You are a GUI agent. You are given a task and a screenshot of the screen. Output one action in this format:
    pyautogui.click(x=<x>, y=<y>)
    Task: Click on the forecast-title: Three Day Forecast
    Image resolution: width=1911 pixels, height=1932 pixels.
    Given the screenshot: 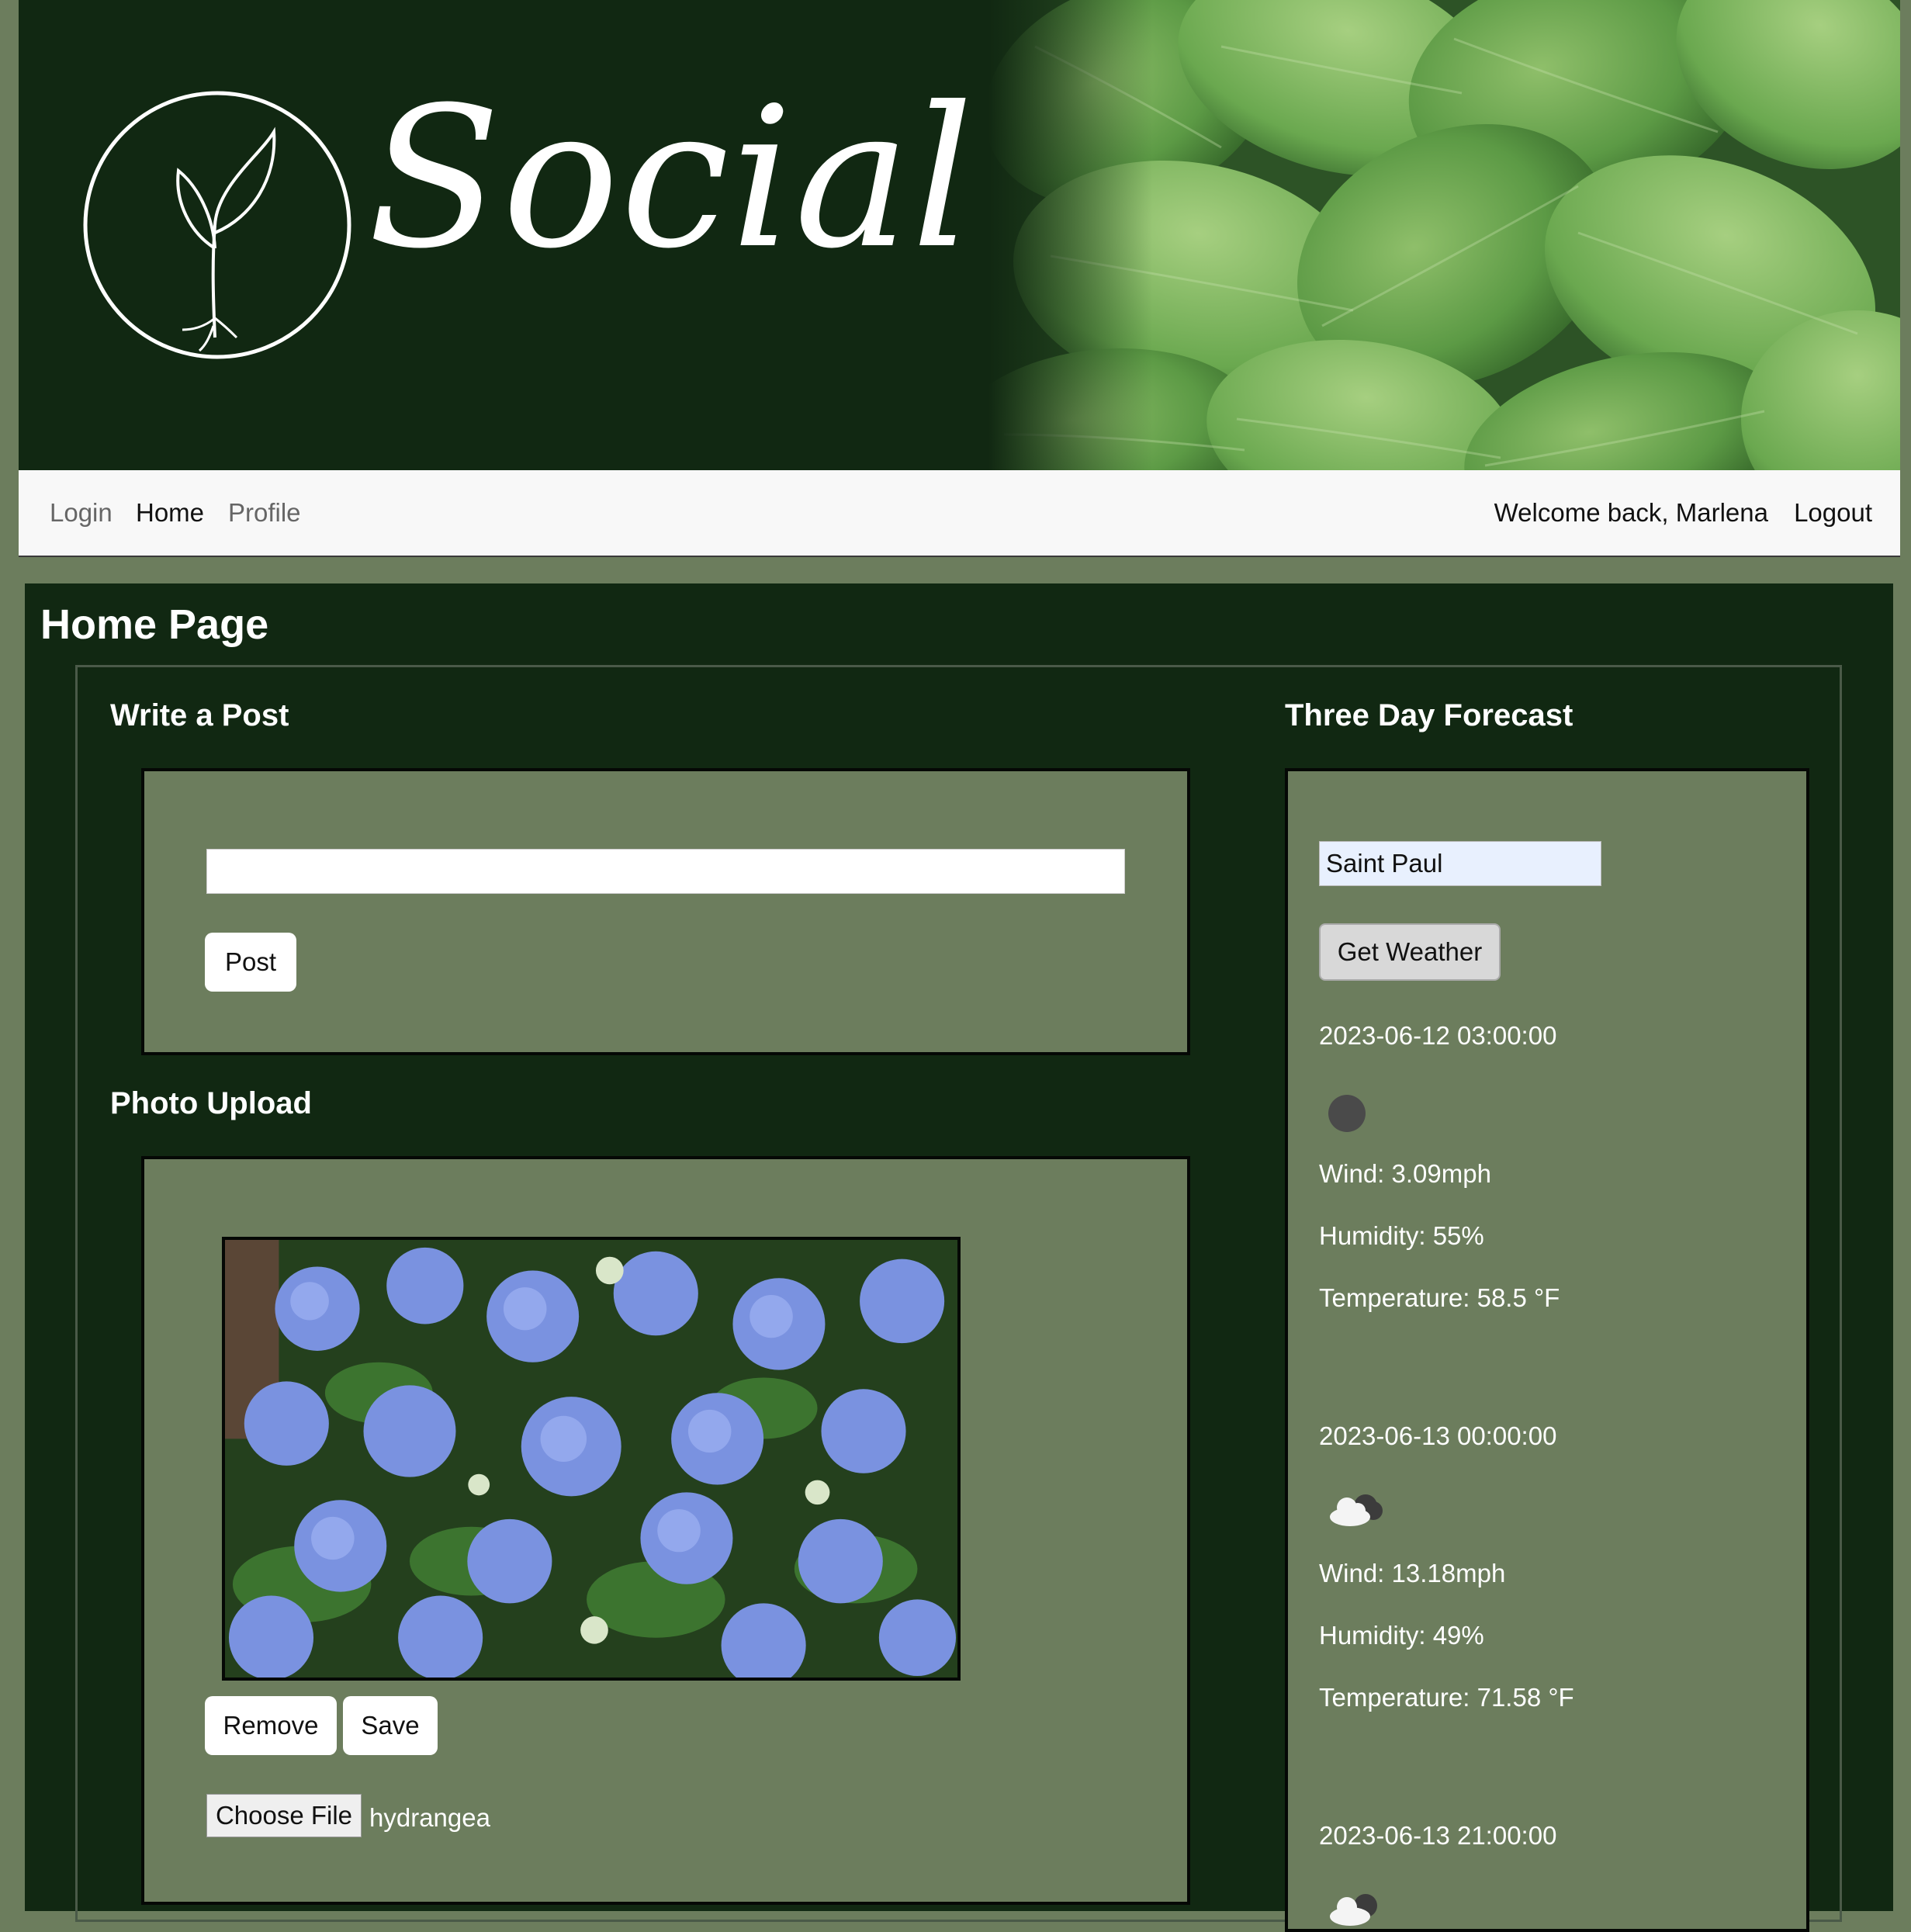 What is the action you would take?
    pyautogui.click(x=1429, y=715)
    